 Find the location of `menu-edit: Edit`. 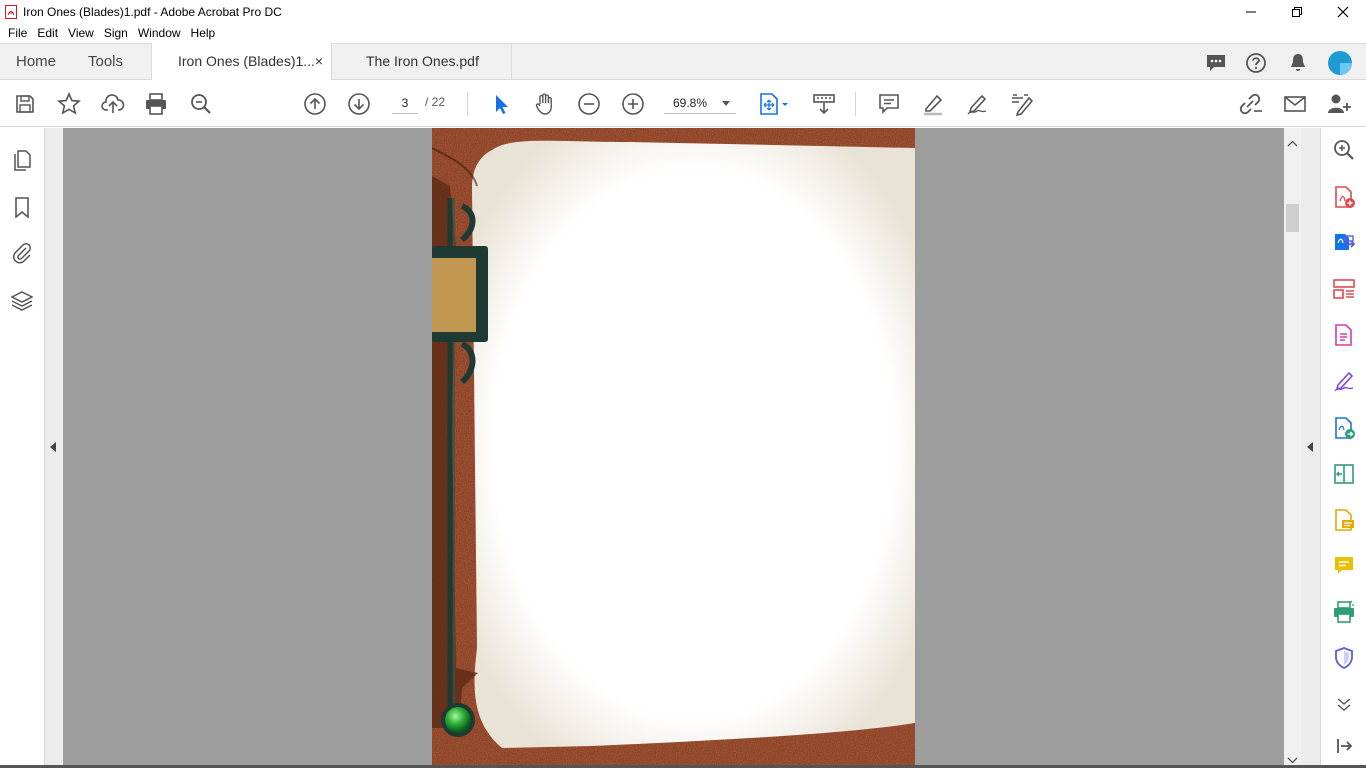

menu-edit: Edit is located at coordinates (48, 33).